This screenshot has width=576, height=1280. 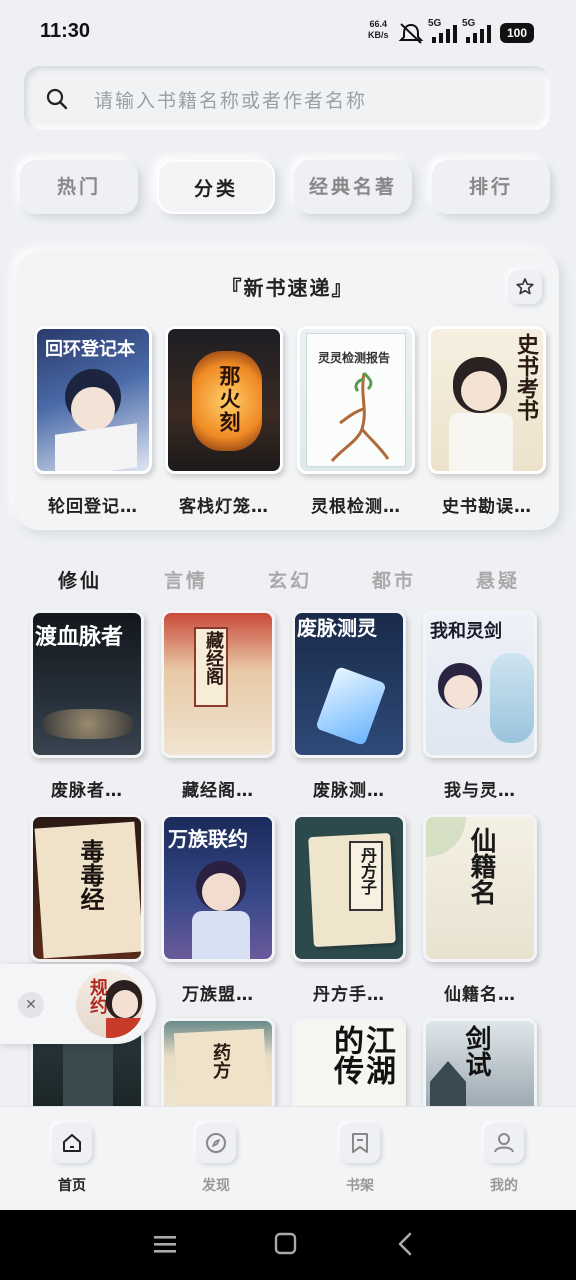 I want to click on star-button, so click(x=525, y=287).